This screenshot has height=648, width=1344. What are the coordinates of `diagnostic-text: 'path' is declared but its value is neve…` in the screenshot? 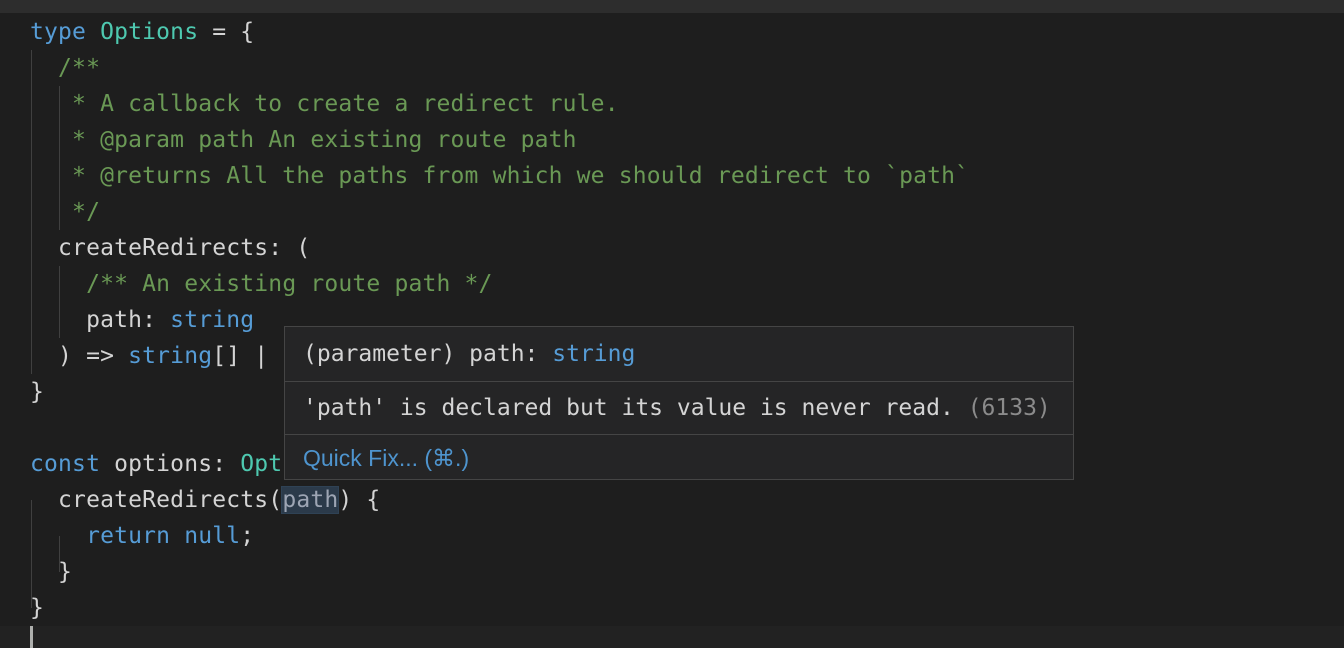 It's located at (628, 408).